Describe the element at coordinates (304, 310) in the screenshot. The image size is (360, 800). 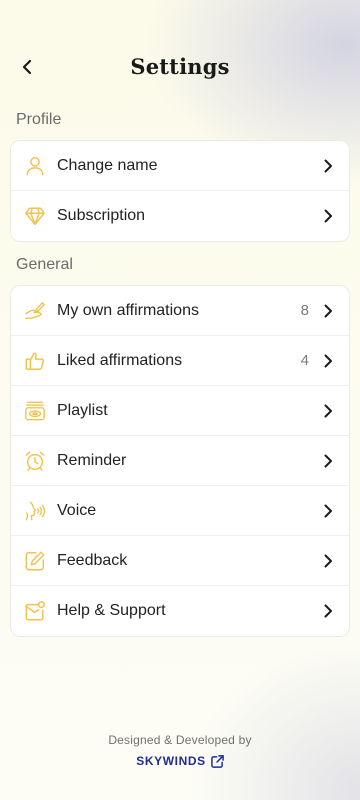
I see `count-badge: 8` at that location.